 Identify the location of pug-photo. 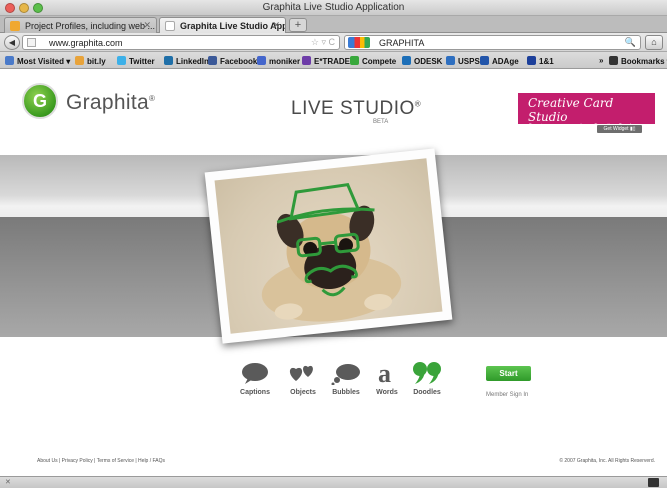
(328, 246).